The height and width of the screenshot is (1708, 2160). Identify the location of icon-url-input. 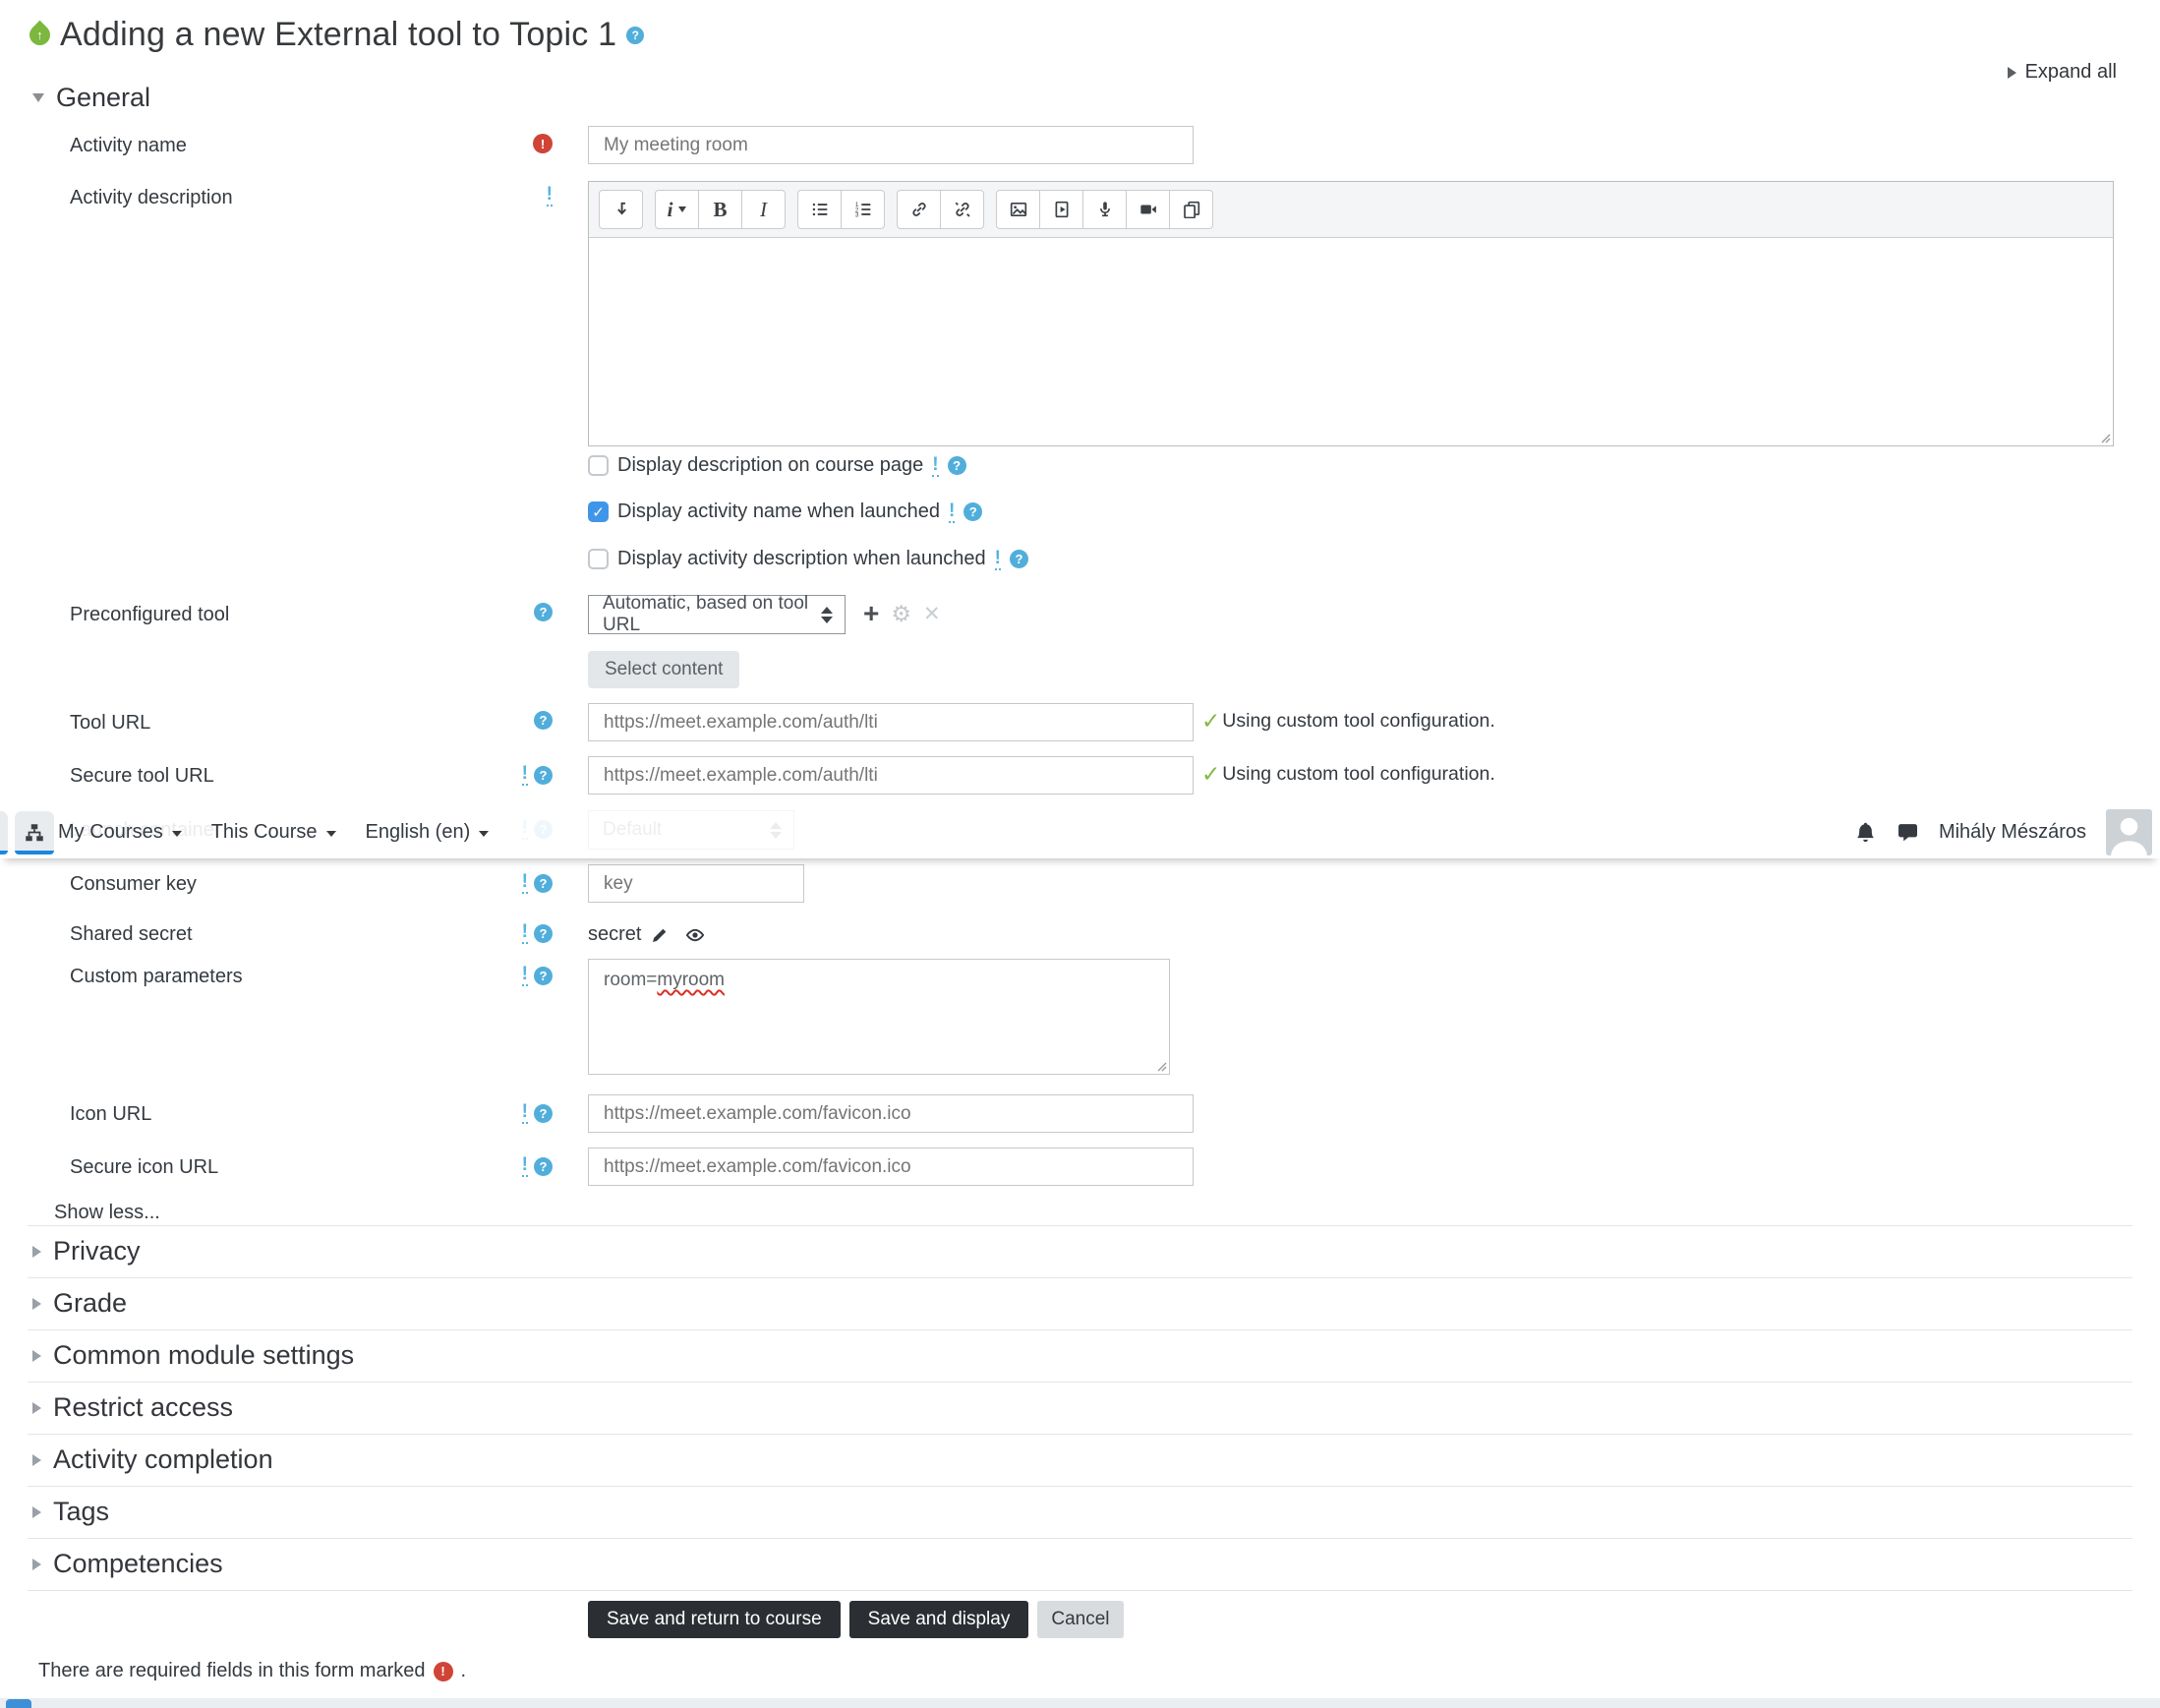
(891, 1113).